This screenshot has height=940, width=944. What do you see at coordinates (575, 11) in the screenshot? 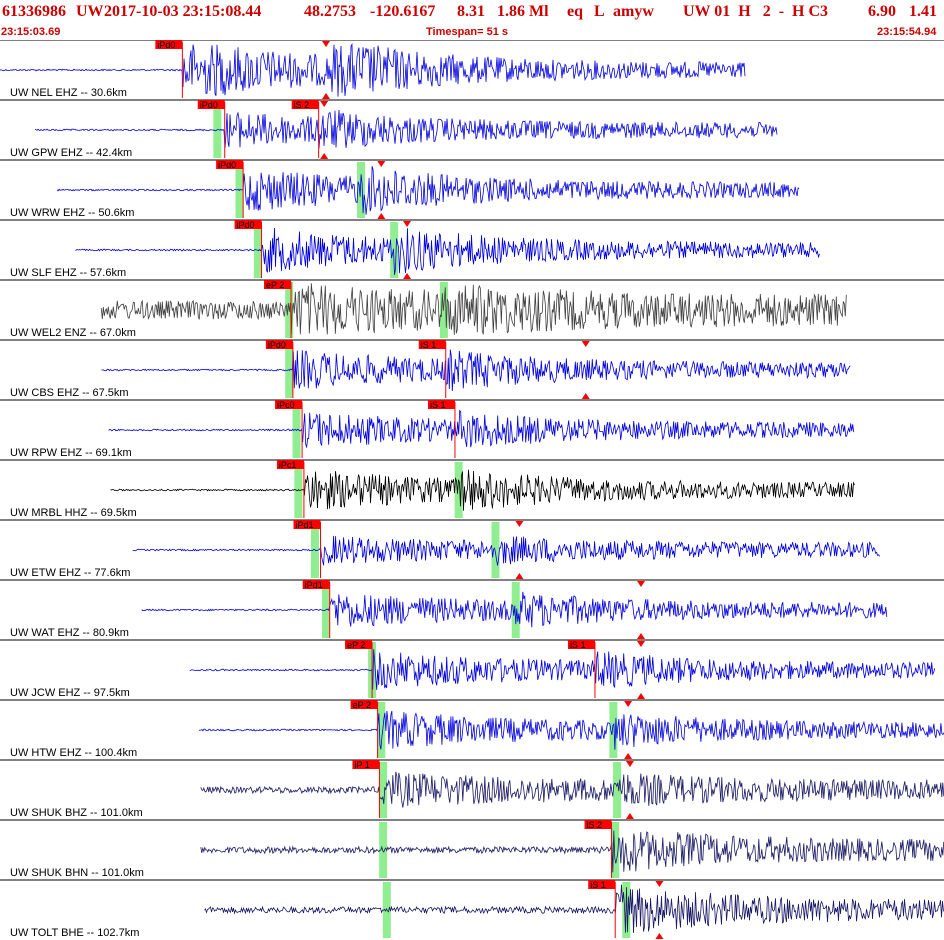
I see `event-type: eq` at bounding box center [575, 11].